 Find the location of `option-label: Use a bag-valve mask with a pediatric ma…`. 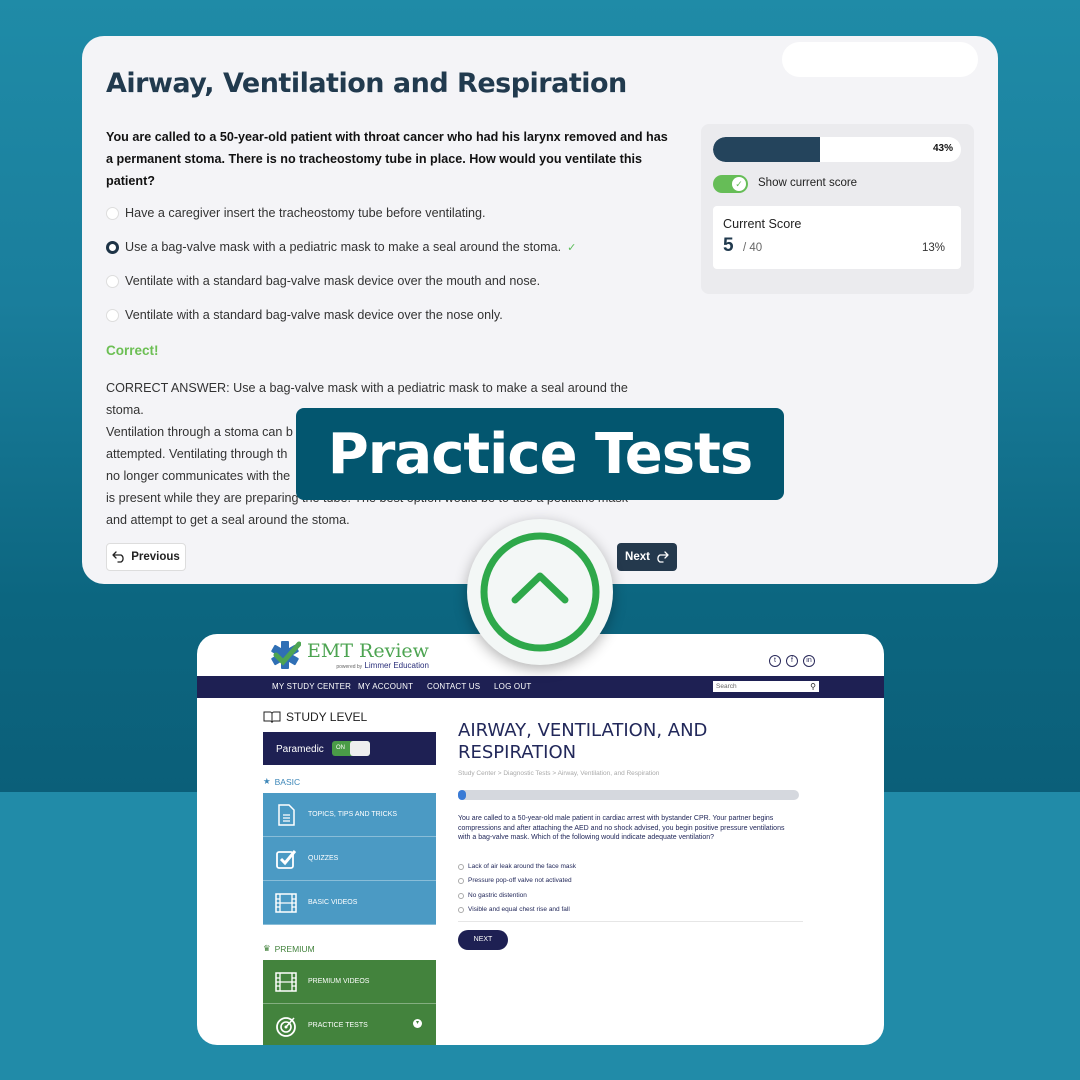

option-label: Use a bag-valve mask with a pediatric ma… is located at coordinates (343, 247).